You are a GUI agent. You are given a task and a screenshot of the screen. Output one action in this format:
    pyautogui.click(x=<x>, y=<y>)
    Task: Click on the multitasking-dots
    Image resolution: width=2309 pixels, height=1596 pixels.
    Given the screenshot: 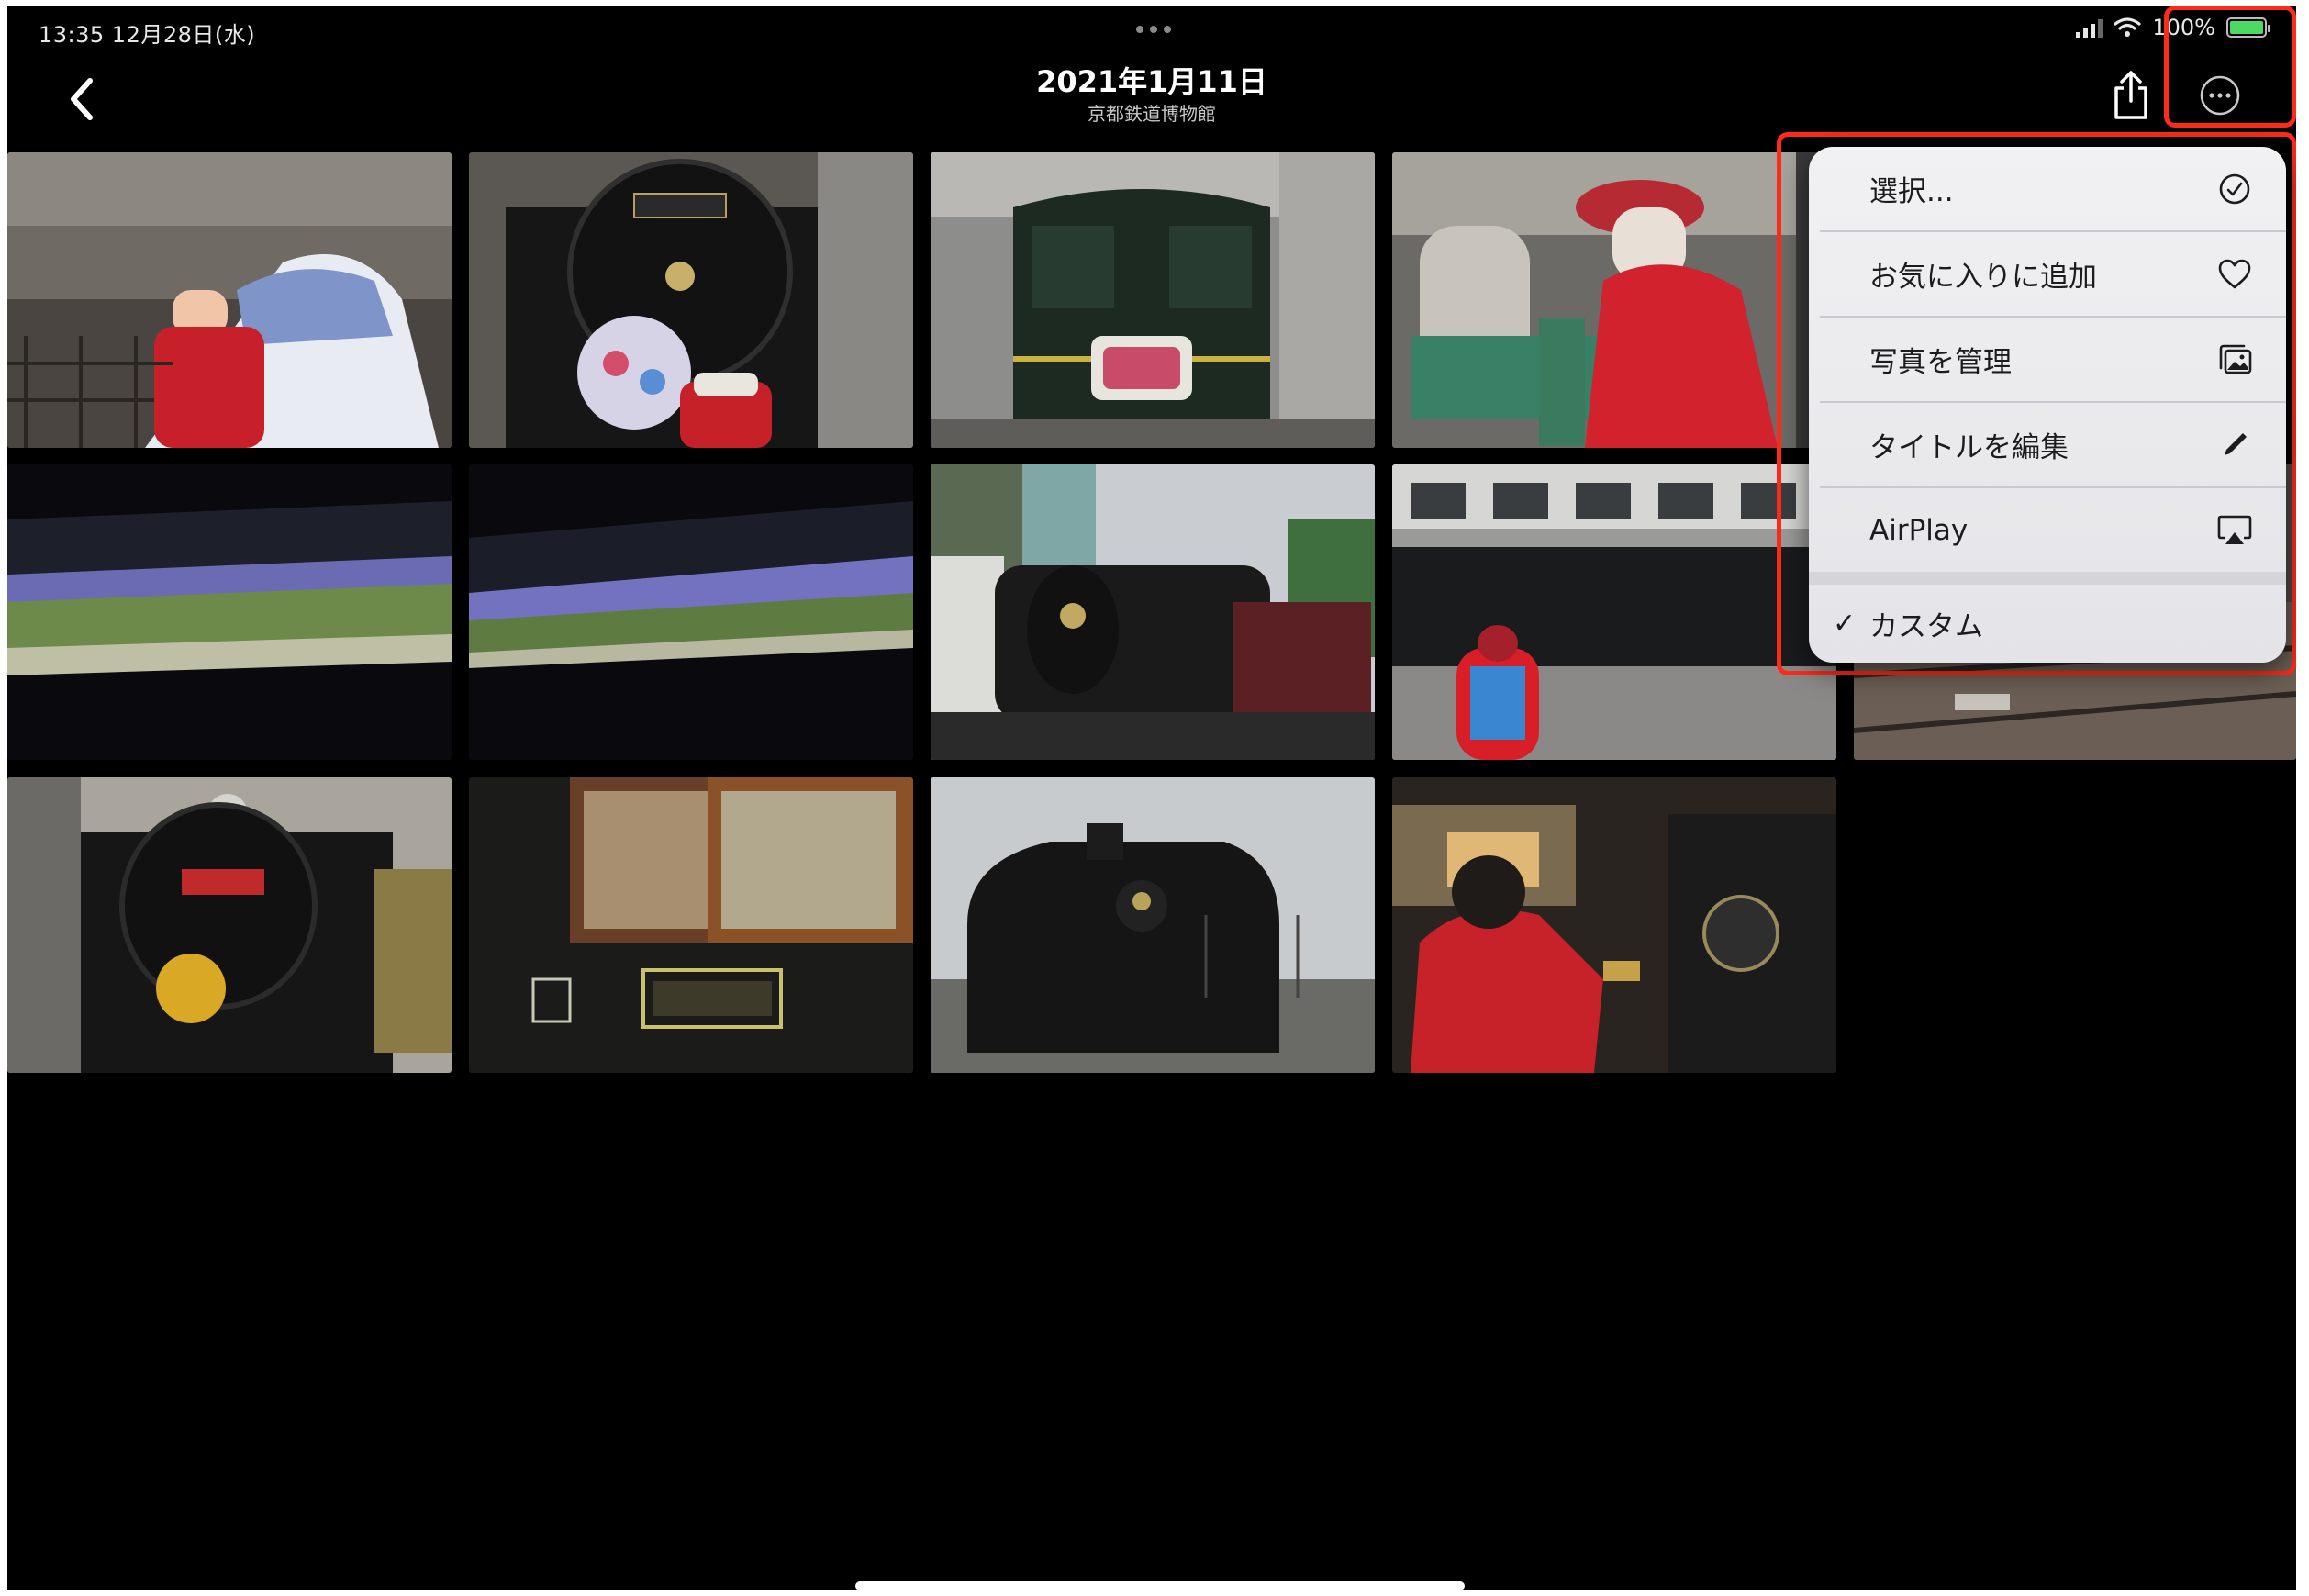 What is the action you would take?
    pyautogui.click(x=1153, y=29)
    